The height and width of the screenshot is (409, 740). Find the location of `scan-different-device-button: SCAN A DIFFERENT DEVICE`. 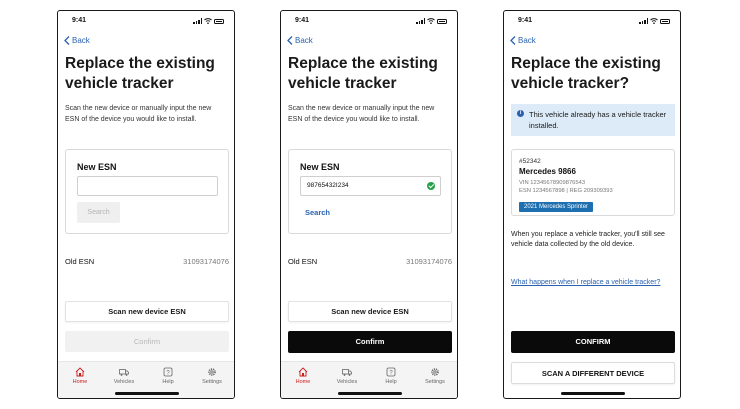

scan-different-device-button: SCAN A DIFFERENT DEVICE is located at coordinates (593, 373).